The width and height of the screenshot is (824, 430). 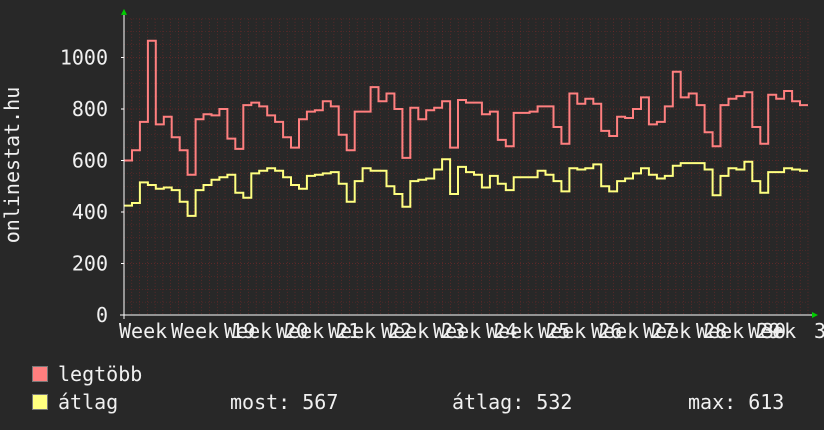 What do you see at coordinates (84, 58) in the screenshot?
I see `y-tick-label: 1000` at bounding box center [84, 58].